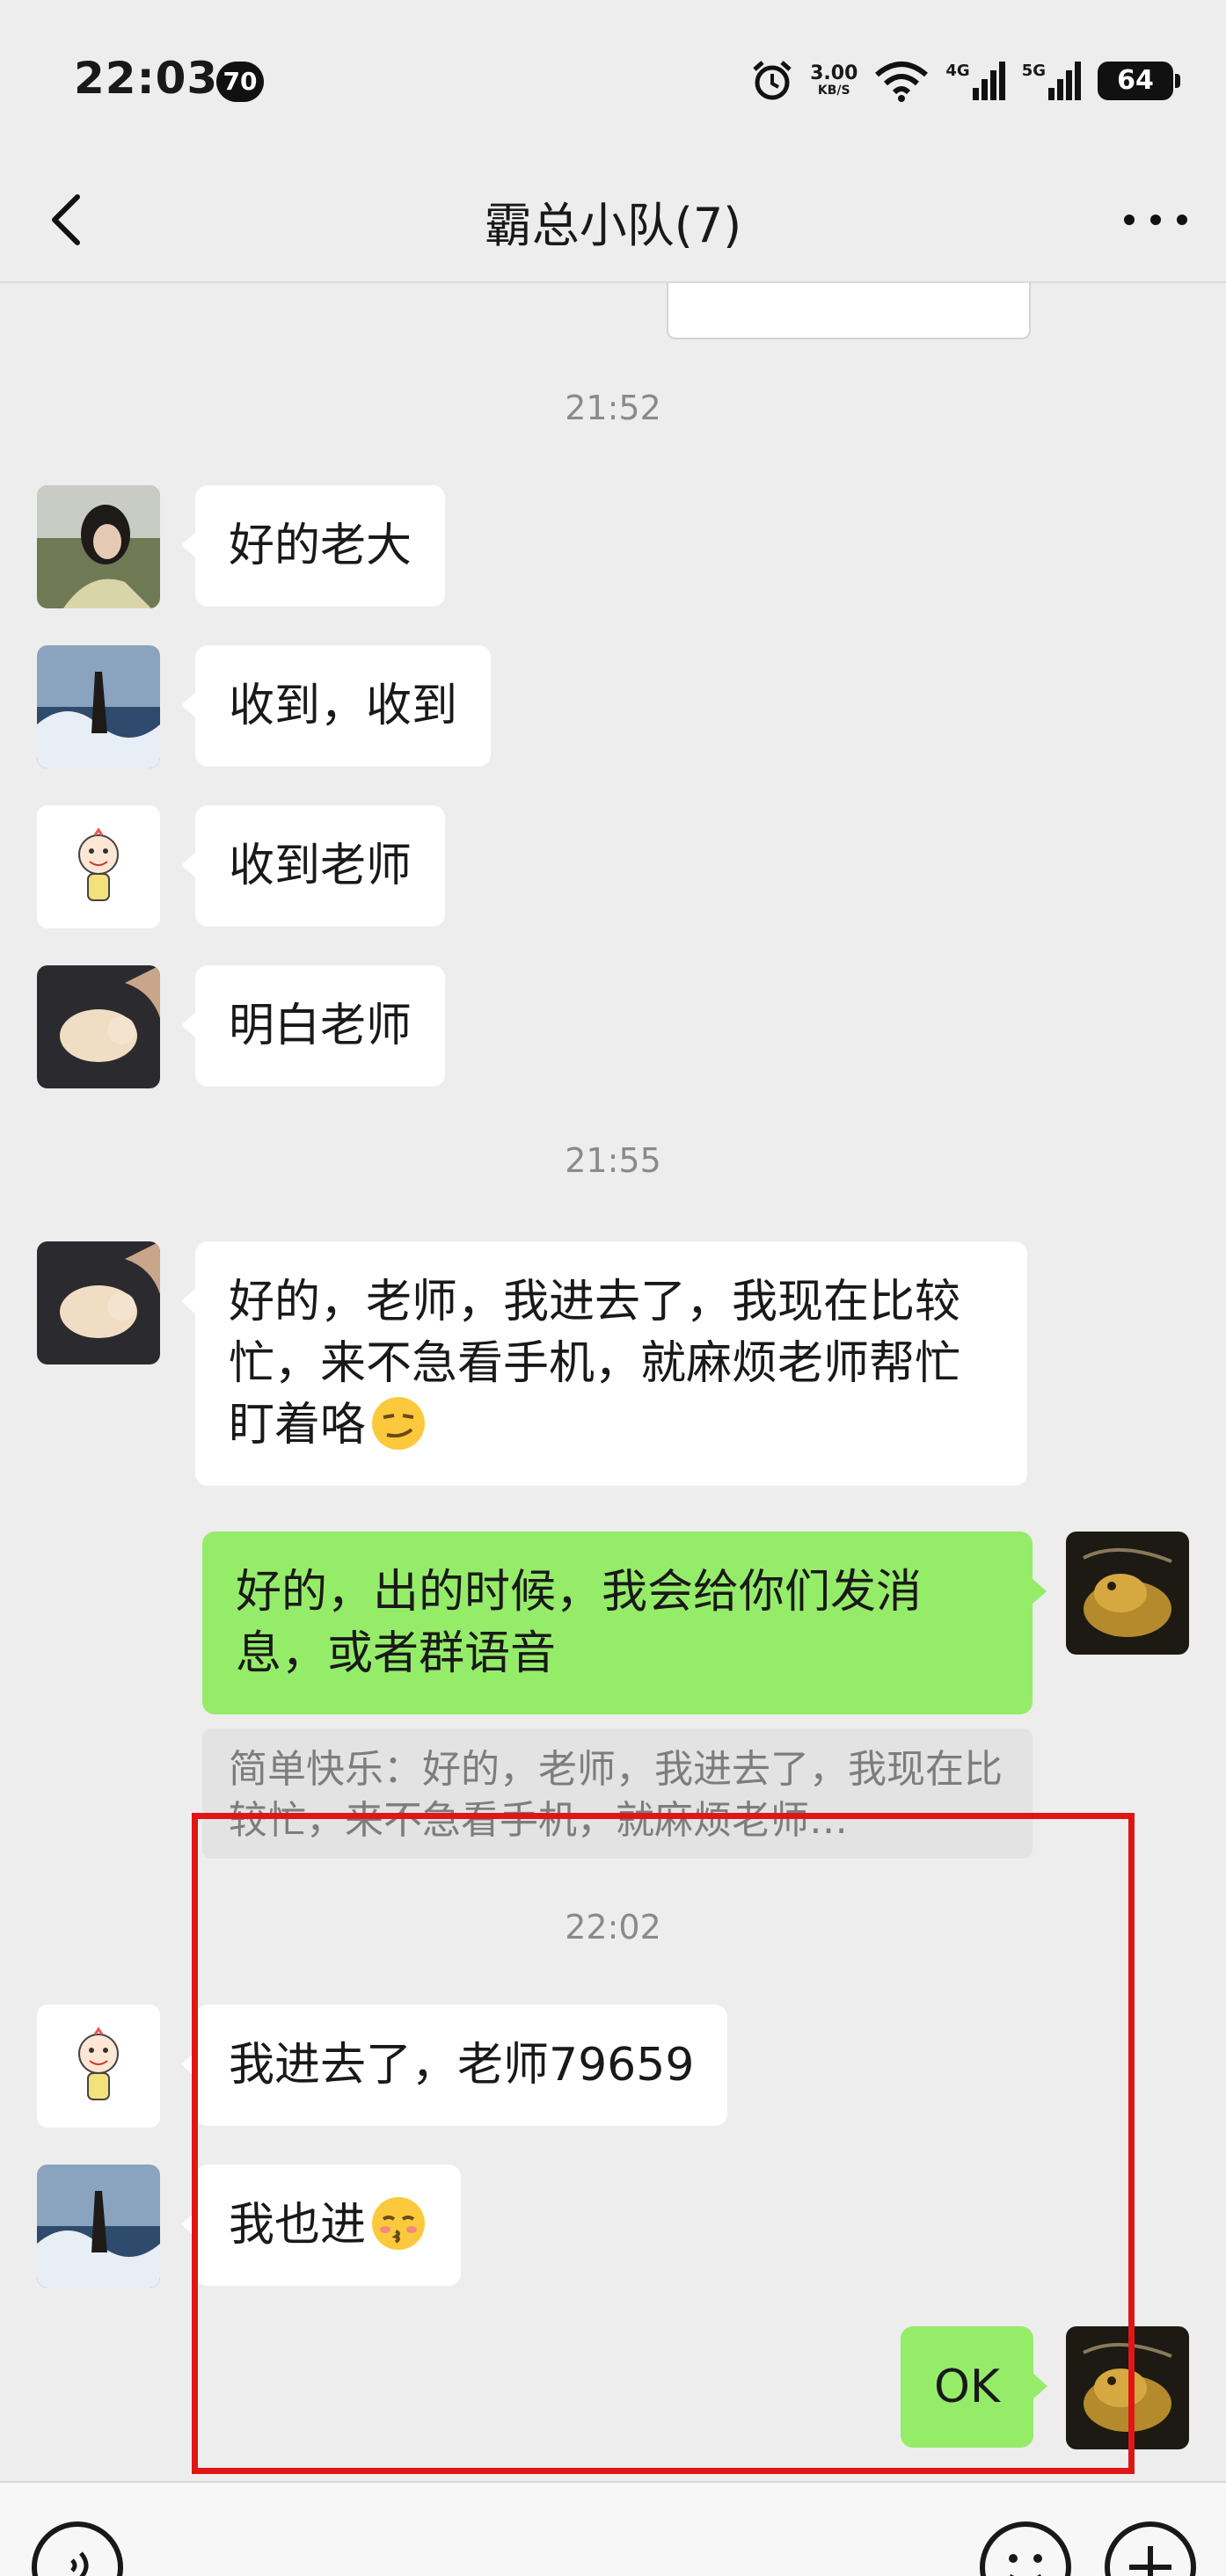  Describe the element at coordinates (399, 1423) in the screenshot. I see `smirk-emoji-icon` at that location.